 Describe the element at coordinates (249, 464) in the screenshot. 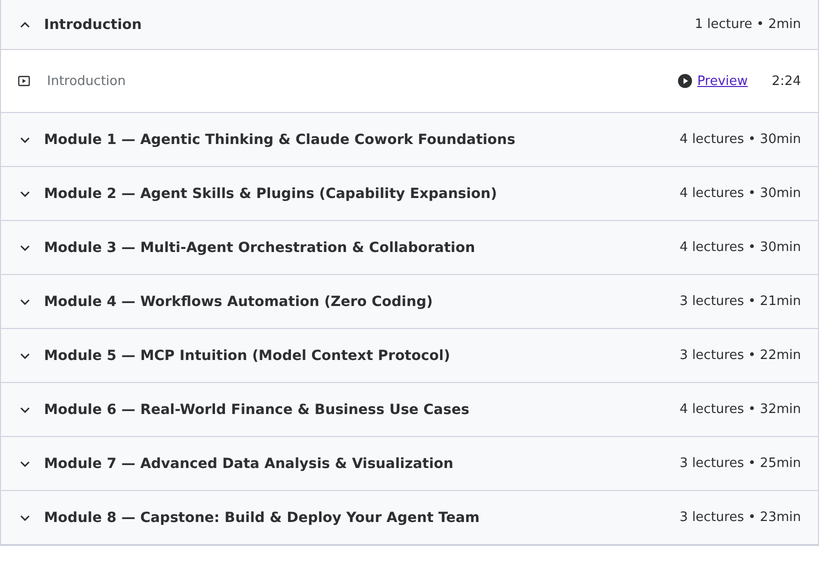

I see `section-title: Module 7 — Advanced Data Analysis & Visualization` at that location.